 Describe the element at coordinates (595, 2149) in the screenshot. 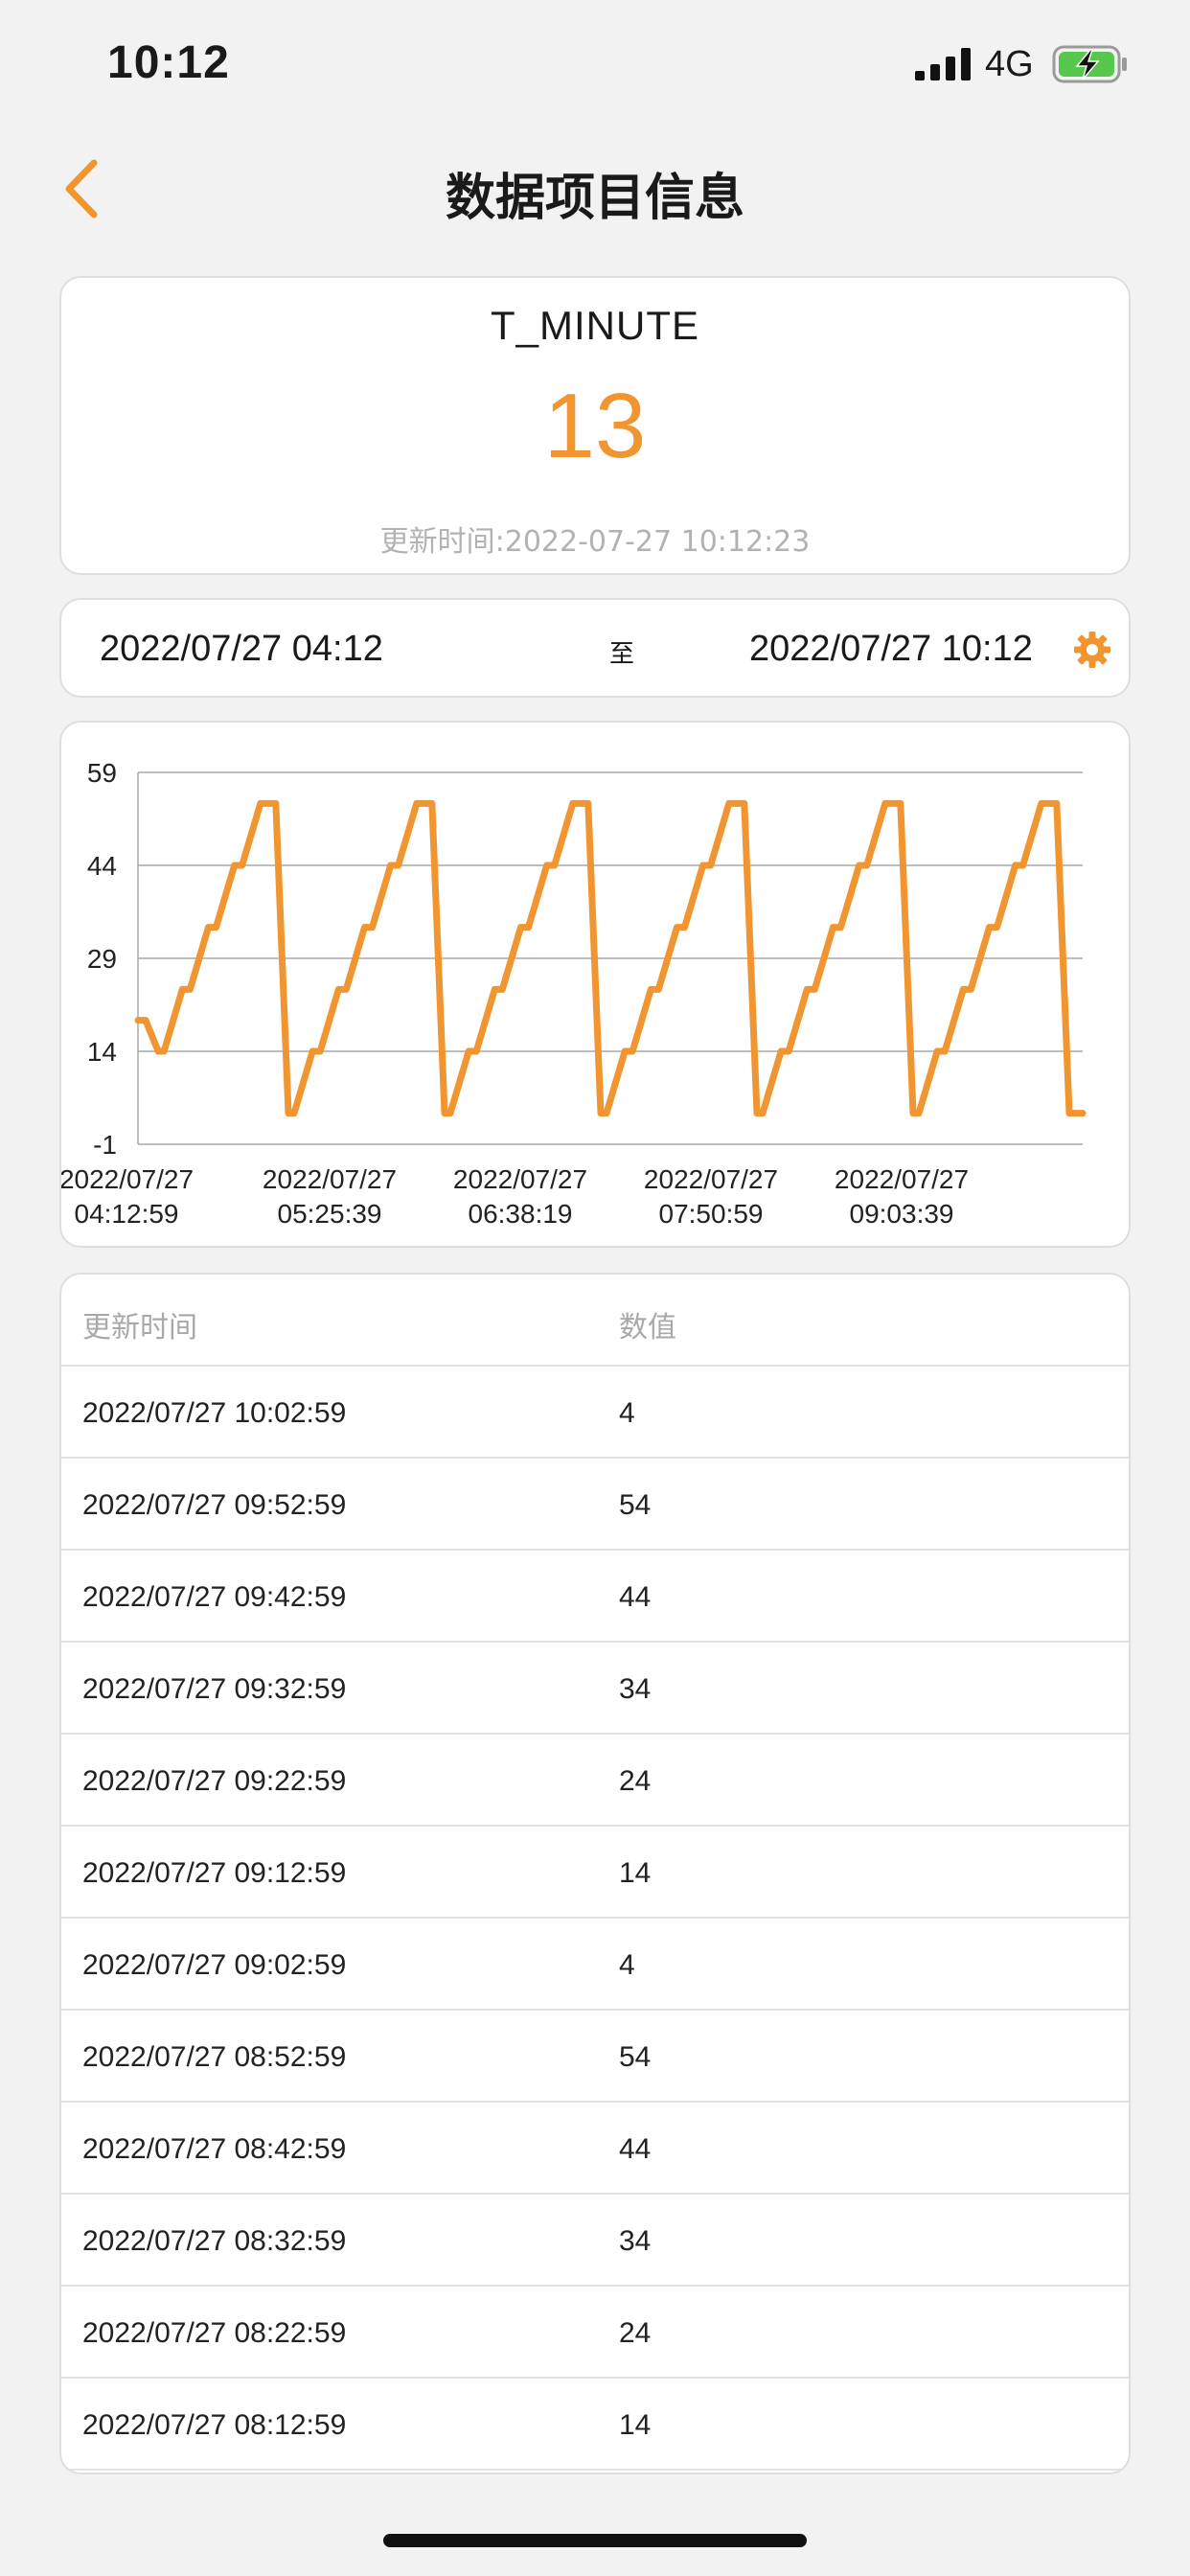

I see `table-row: 2022/07/27 08:42:59 44` at that location.